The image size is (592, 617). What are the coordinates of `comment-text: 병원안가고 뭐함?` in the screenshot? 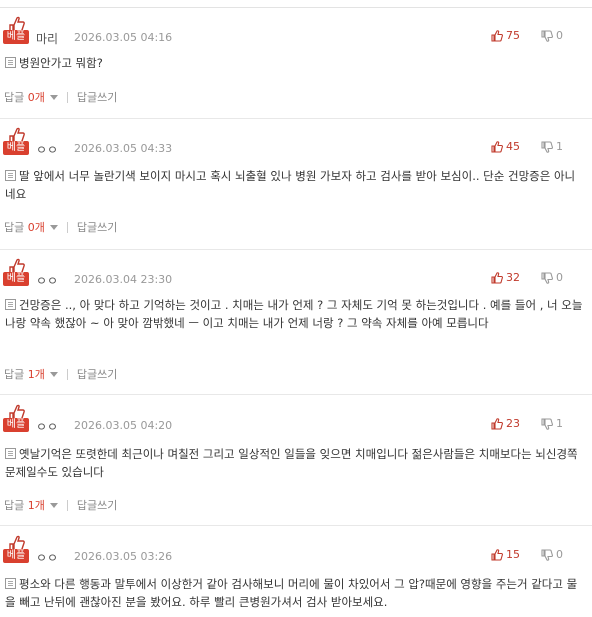 It's located at (295, 63).